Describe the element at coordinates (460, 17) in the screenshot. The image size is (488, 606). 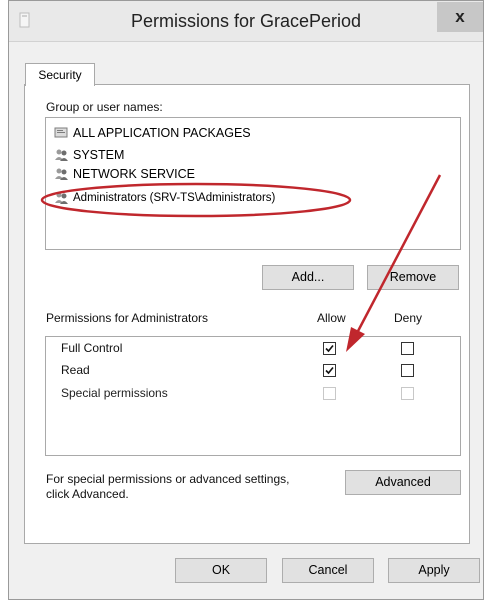
I see `close-button: x` at that location.